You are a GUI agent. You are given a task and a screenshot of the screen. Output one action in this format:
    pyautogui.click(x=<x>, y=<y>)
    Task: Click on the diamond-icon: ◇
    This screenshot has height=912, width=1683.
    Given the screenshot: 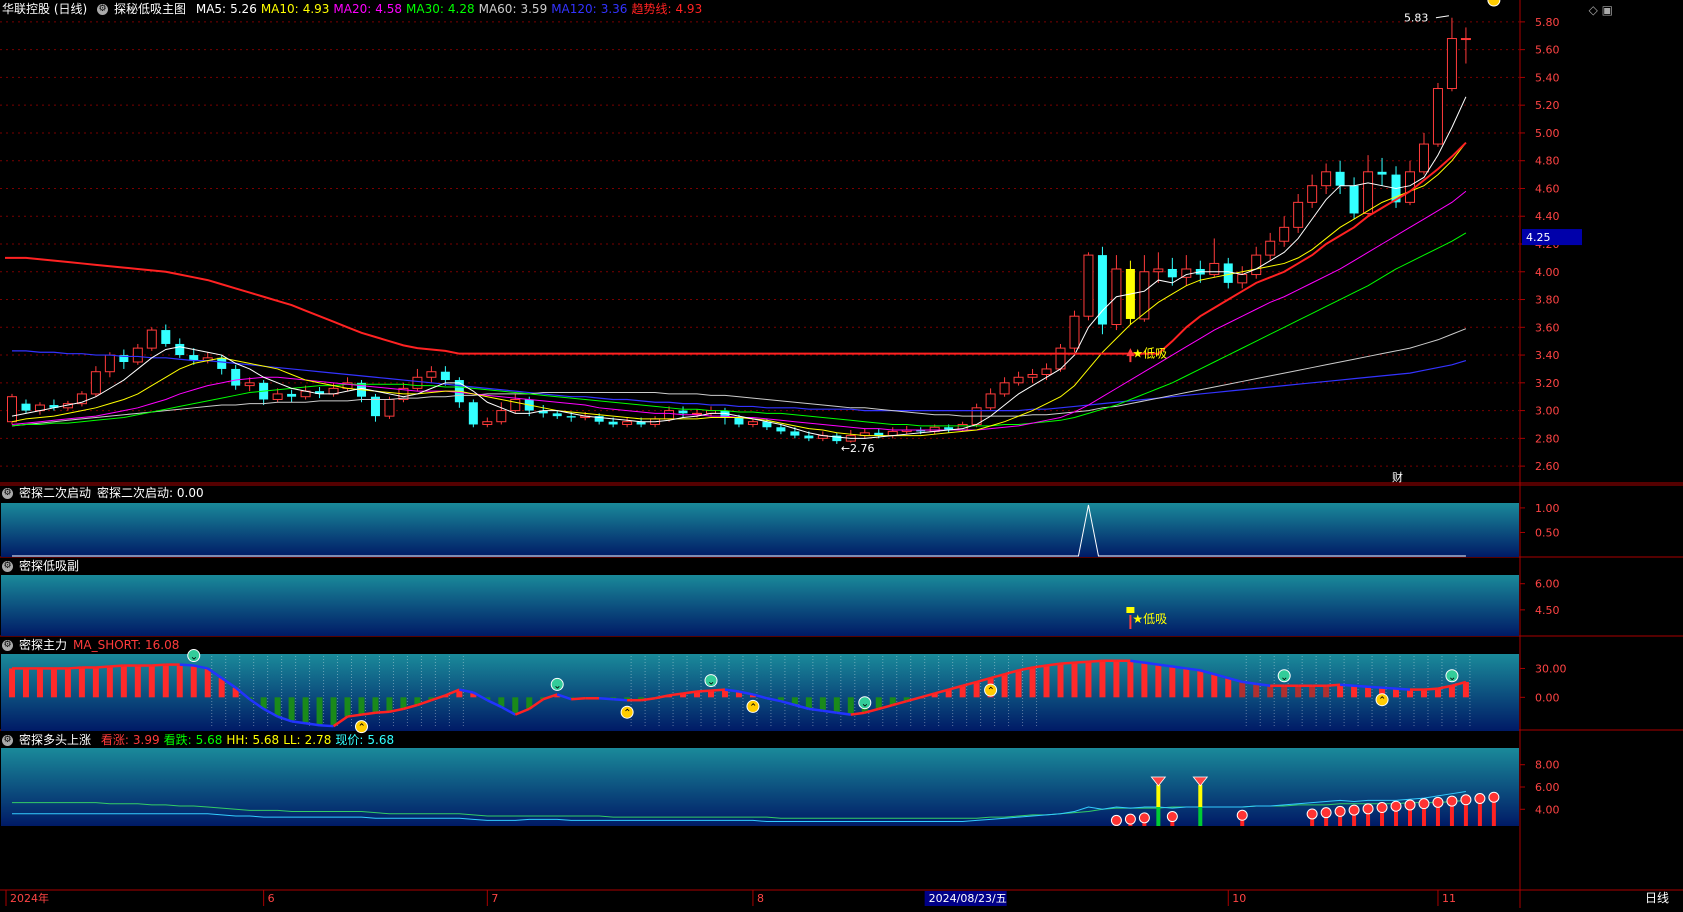 What is the action you would take?
    pyautogui.click(x=1593, y=10)
    